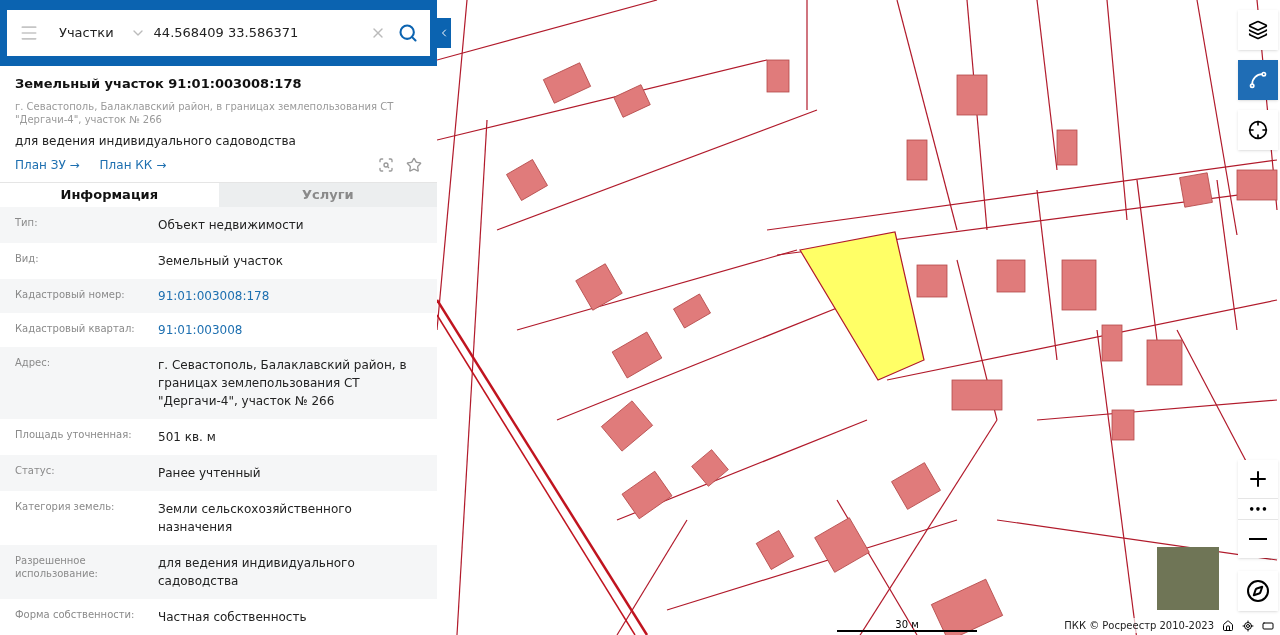 Image resolution: width=1280 pixels, height=635 pixels. Describe the element at coordinates (327, 194) in the screenshot. I see `tab: Услуги` at that location.